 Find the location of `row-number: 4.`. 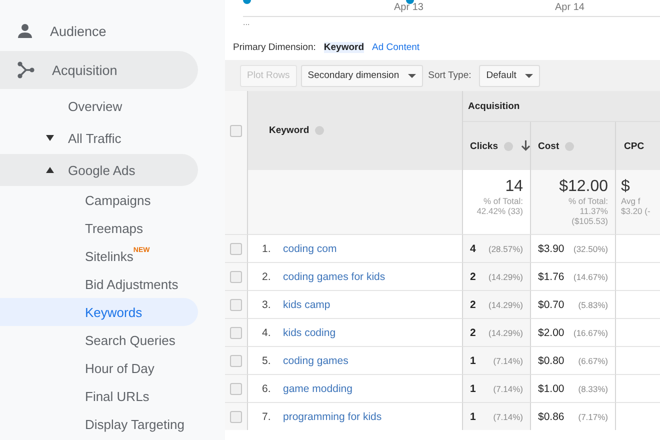

row-number: 4. is located at coordinates (267, 332).